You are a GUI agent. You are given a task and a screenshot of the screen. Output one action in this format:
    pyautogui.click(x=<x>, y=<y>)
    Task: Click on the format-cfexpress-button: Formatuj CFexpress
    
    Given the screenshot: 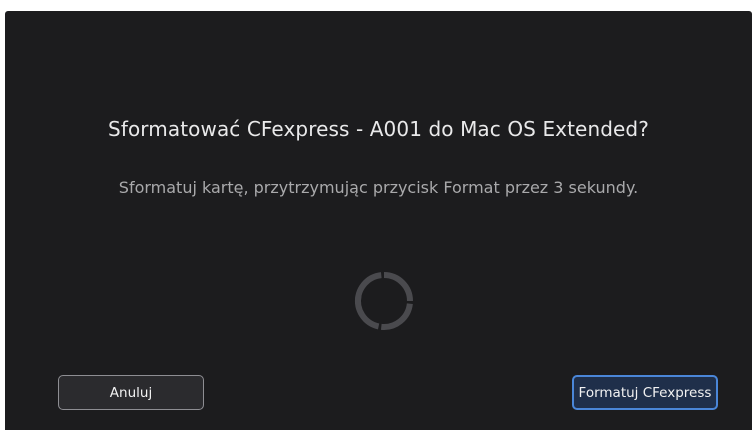 What is the action you would take?
    pyautogui.click(x=645, y=392)
    